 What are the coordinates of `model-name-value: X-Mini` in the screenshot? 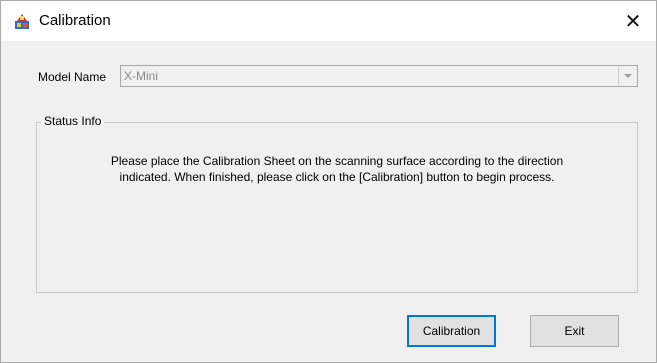 It's located at (141, 76).